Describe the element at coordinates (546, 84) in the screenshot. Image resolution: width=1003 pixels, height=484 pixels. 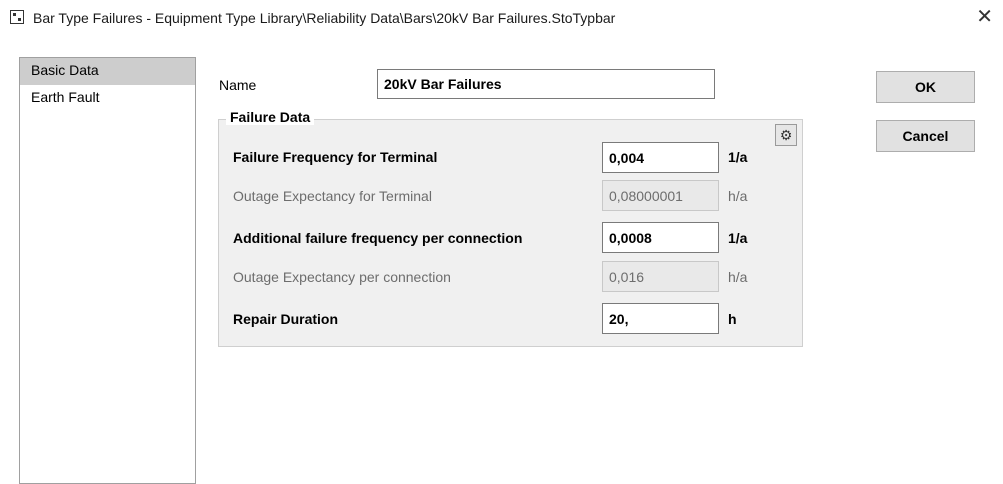
I see `name-input` at that location.